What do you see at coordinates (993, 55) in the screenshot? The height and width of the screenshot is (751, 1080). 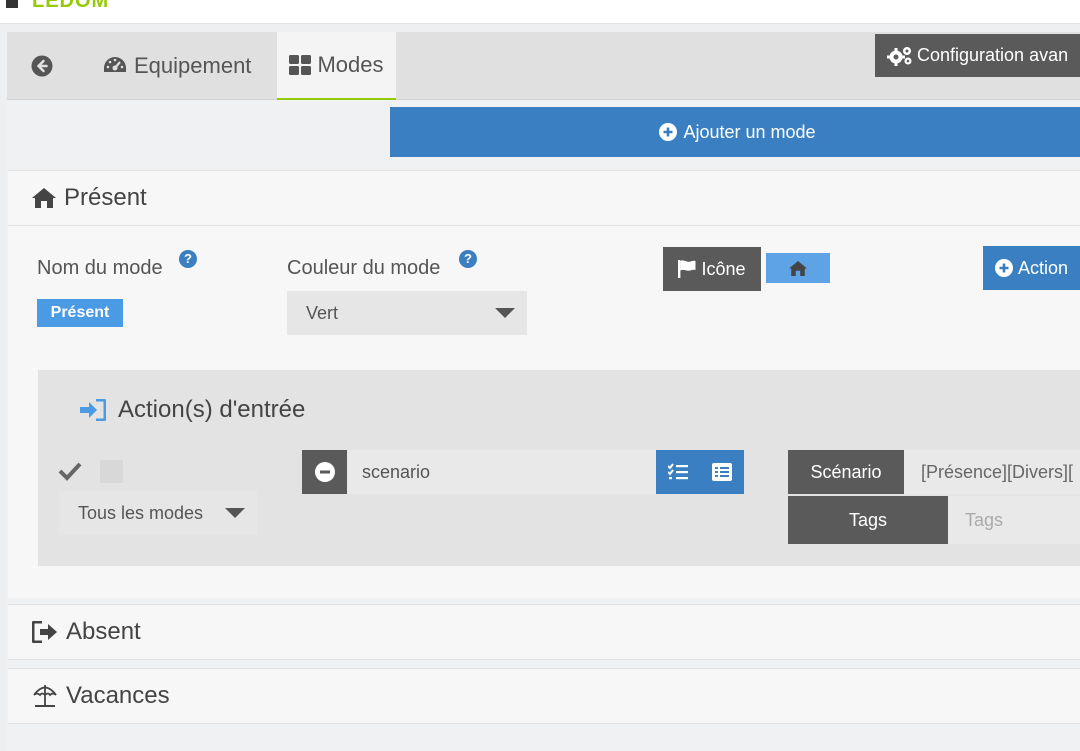 I see `advanced-config-label: Configuration avan` at bounding box center [993, 55].